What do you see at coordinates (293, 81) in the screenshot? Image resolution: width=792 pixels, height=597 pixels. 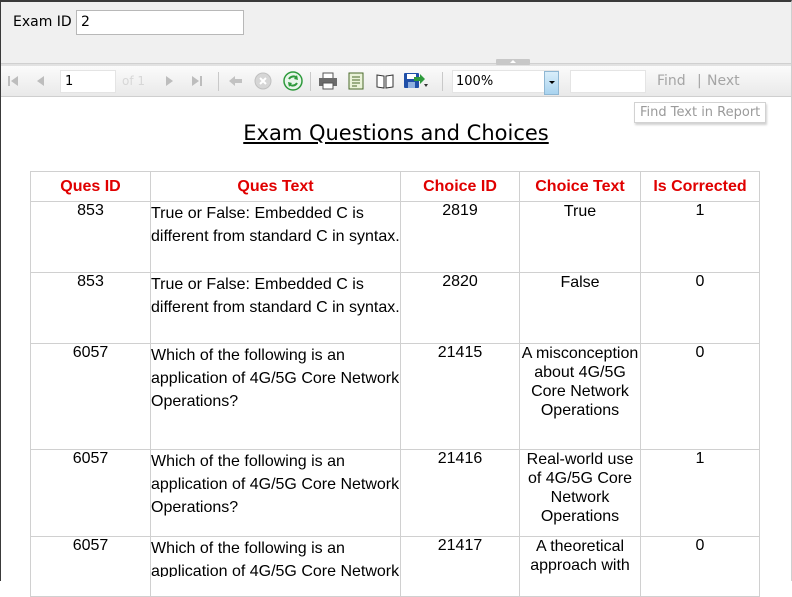 I see `refresh-icon` at bounding box center [293, 81].